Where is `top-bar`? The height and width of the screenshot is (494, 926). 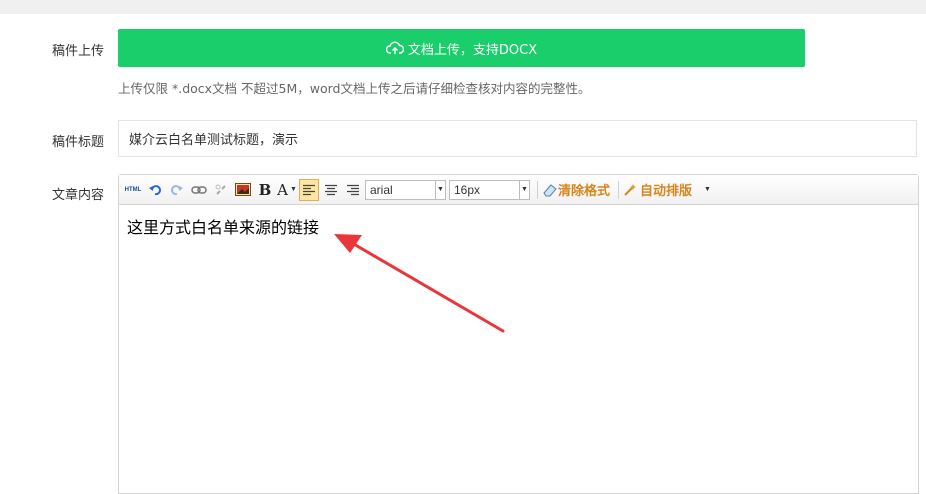 top-bar is located at coordinates (463, 7).